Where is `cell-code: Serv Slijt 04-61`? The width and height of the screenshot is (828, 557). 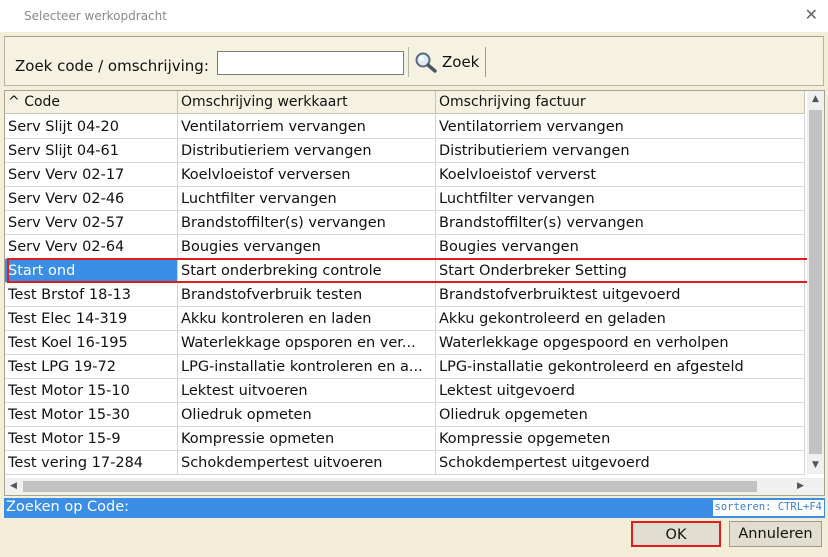
cell-code: Serv Slijt 04-61 is located at coordinates (91, 150).